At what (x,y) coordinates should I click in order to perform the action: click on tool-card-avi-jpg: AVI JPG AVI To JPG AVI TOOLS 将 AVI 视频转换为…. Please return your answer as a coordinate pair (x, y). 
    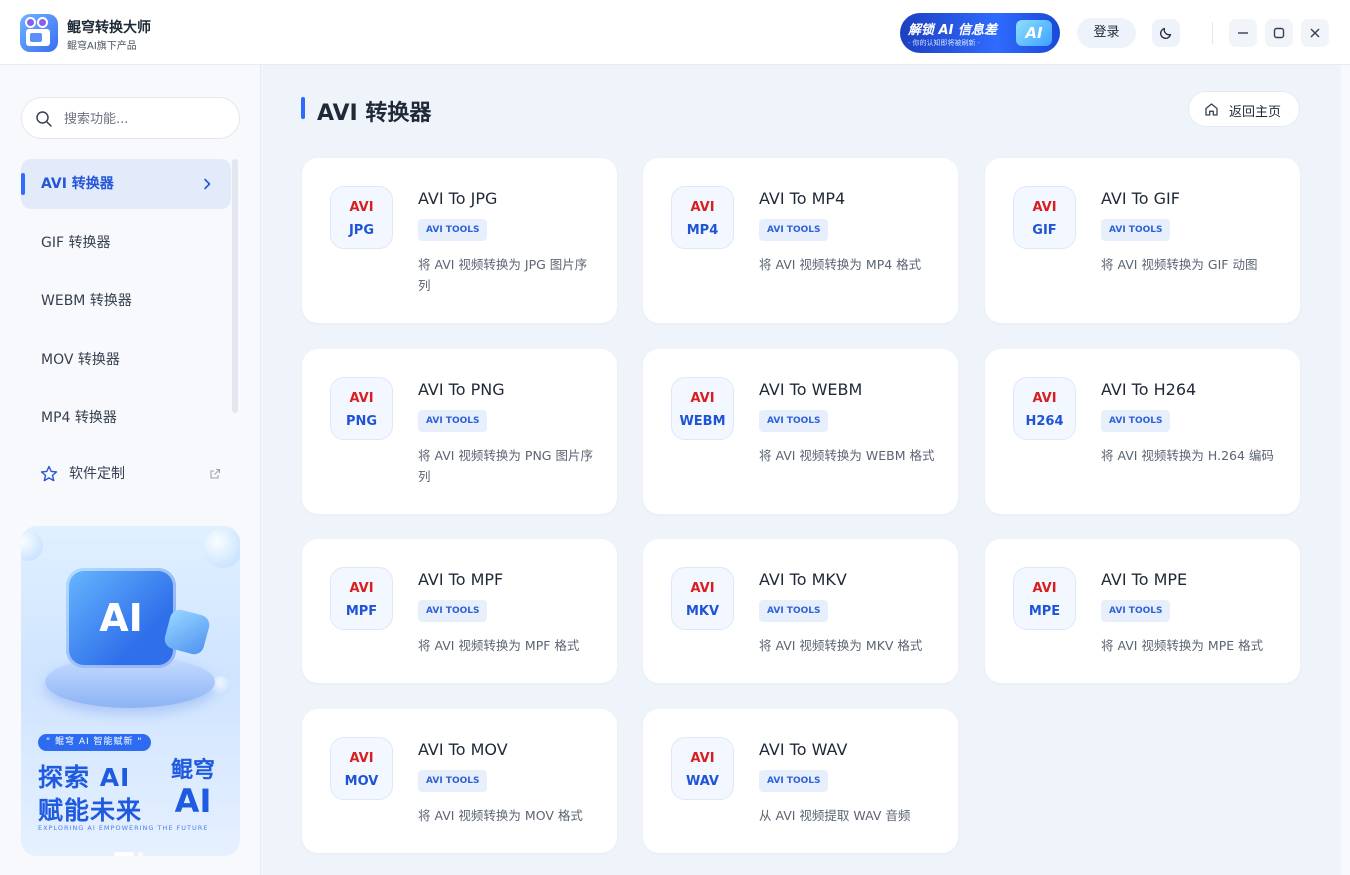
    Looking at the image, I should click on (459, 240).